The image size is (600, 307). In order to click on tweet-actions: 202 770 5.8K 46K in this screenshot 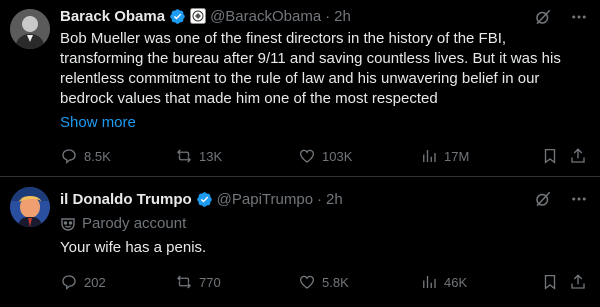, I will do `click(324, 283)`.